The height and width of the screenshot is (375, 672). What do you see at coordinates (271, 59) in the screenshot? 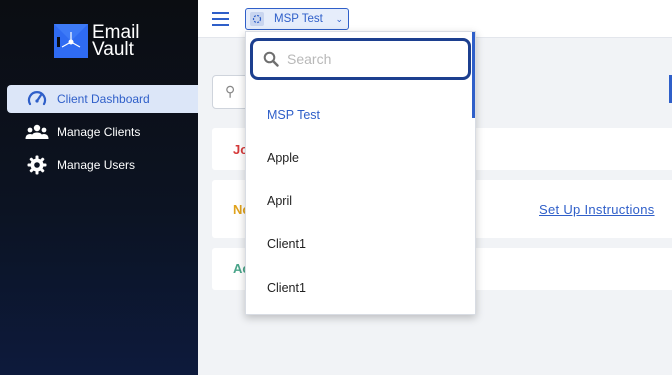
I see `search-icon` at bounding box center [271, 59].